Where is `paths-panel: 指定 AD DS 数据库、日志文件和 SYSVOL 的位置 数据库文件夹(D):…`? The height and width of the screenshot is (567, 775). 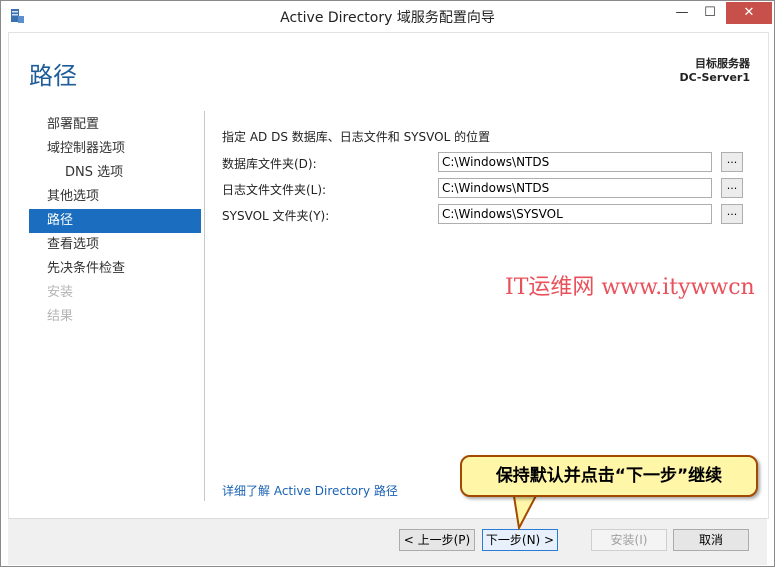
paths-panel: 指定 AD DS 数据库、日志文件和 SYSVOL 的位置 数据库文件夹(D):… is located at coordinates (482, 176).